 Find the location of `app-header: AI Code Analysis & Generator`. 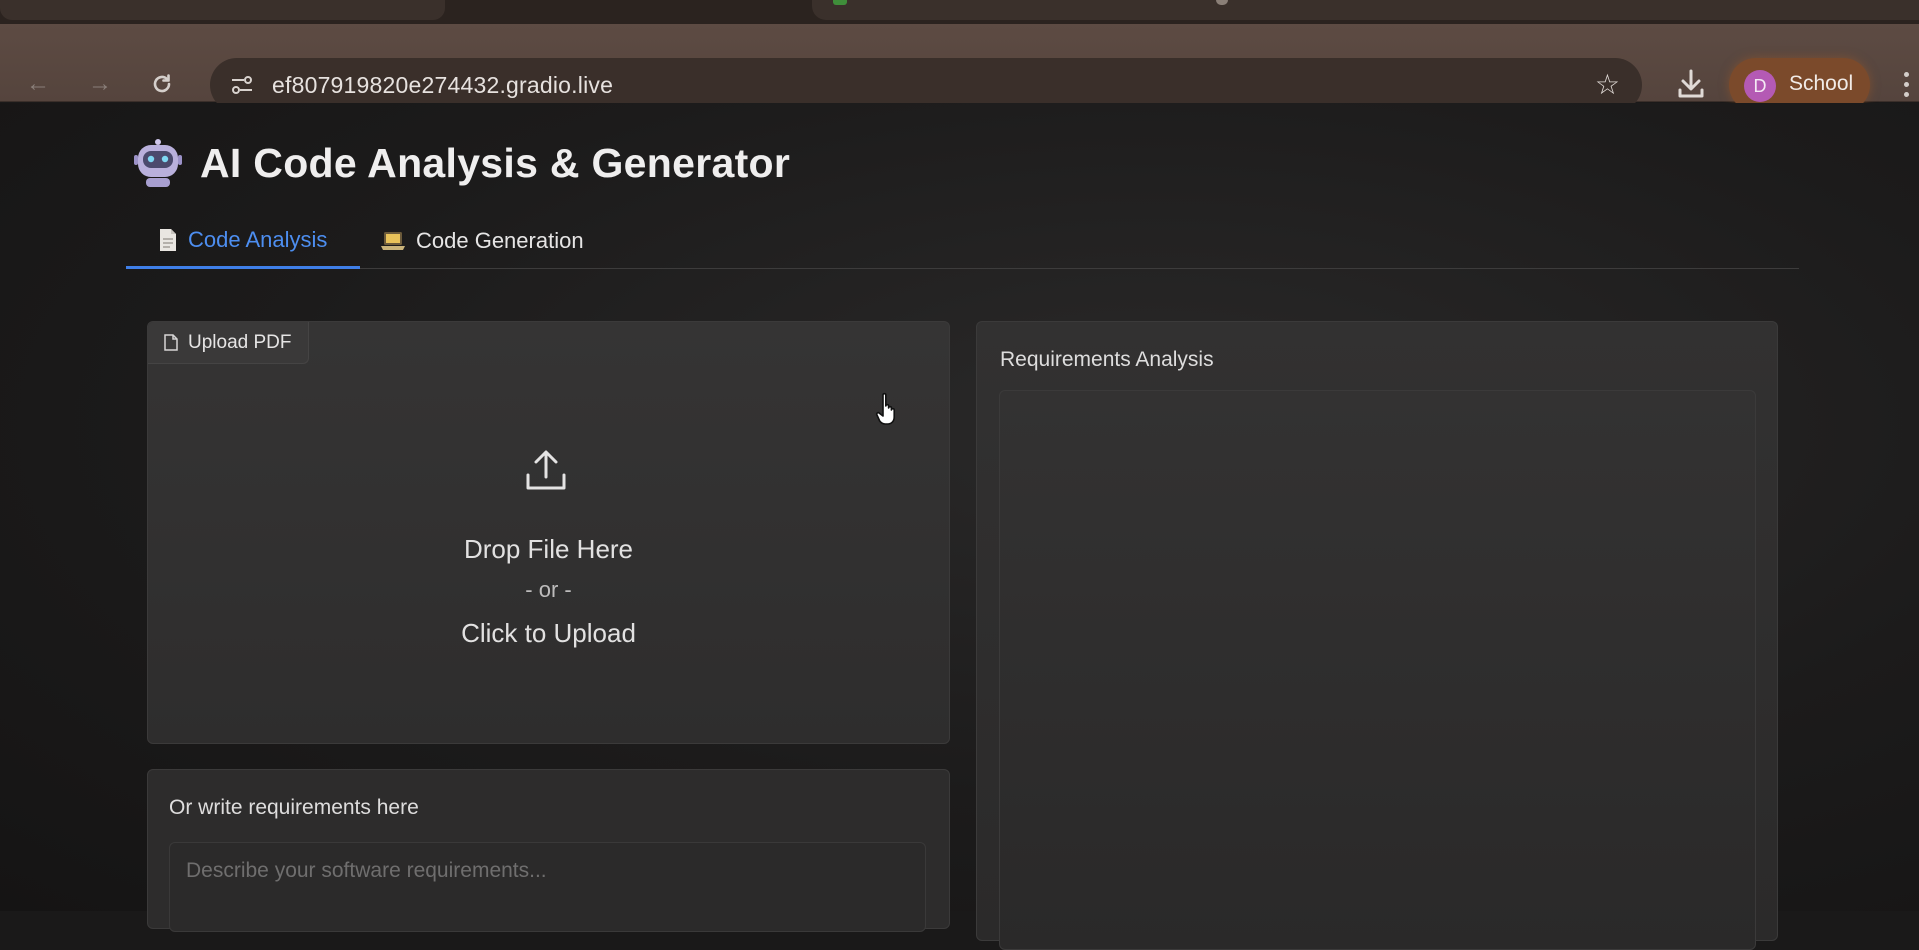

app-header: AI Code Analysis & Generator is located at coordinates (462, 163).